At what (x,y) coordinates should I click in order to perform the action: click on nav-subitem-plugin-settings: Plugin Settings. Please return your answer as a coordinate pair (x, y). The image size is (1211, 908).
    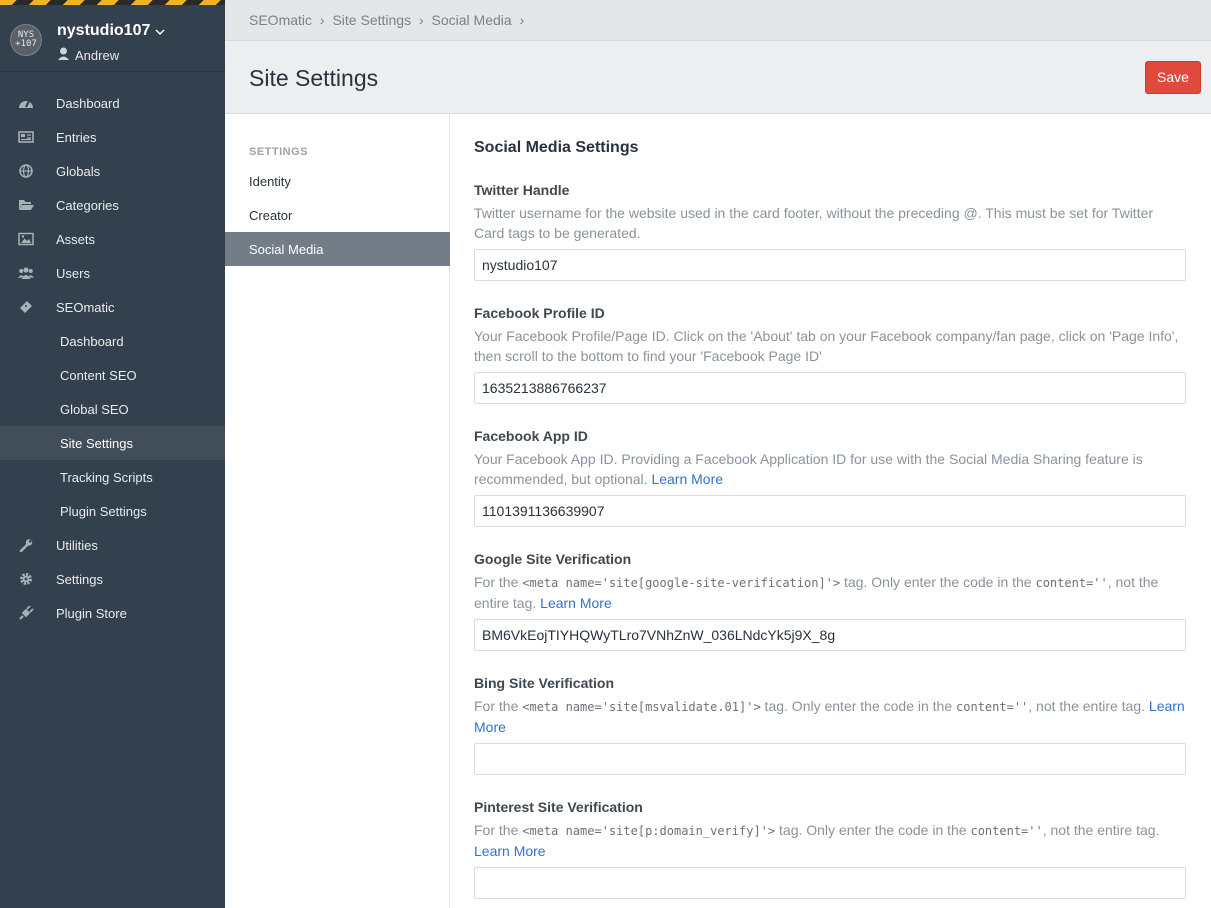
    Looking at the image, I should click on (112, 511).